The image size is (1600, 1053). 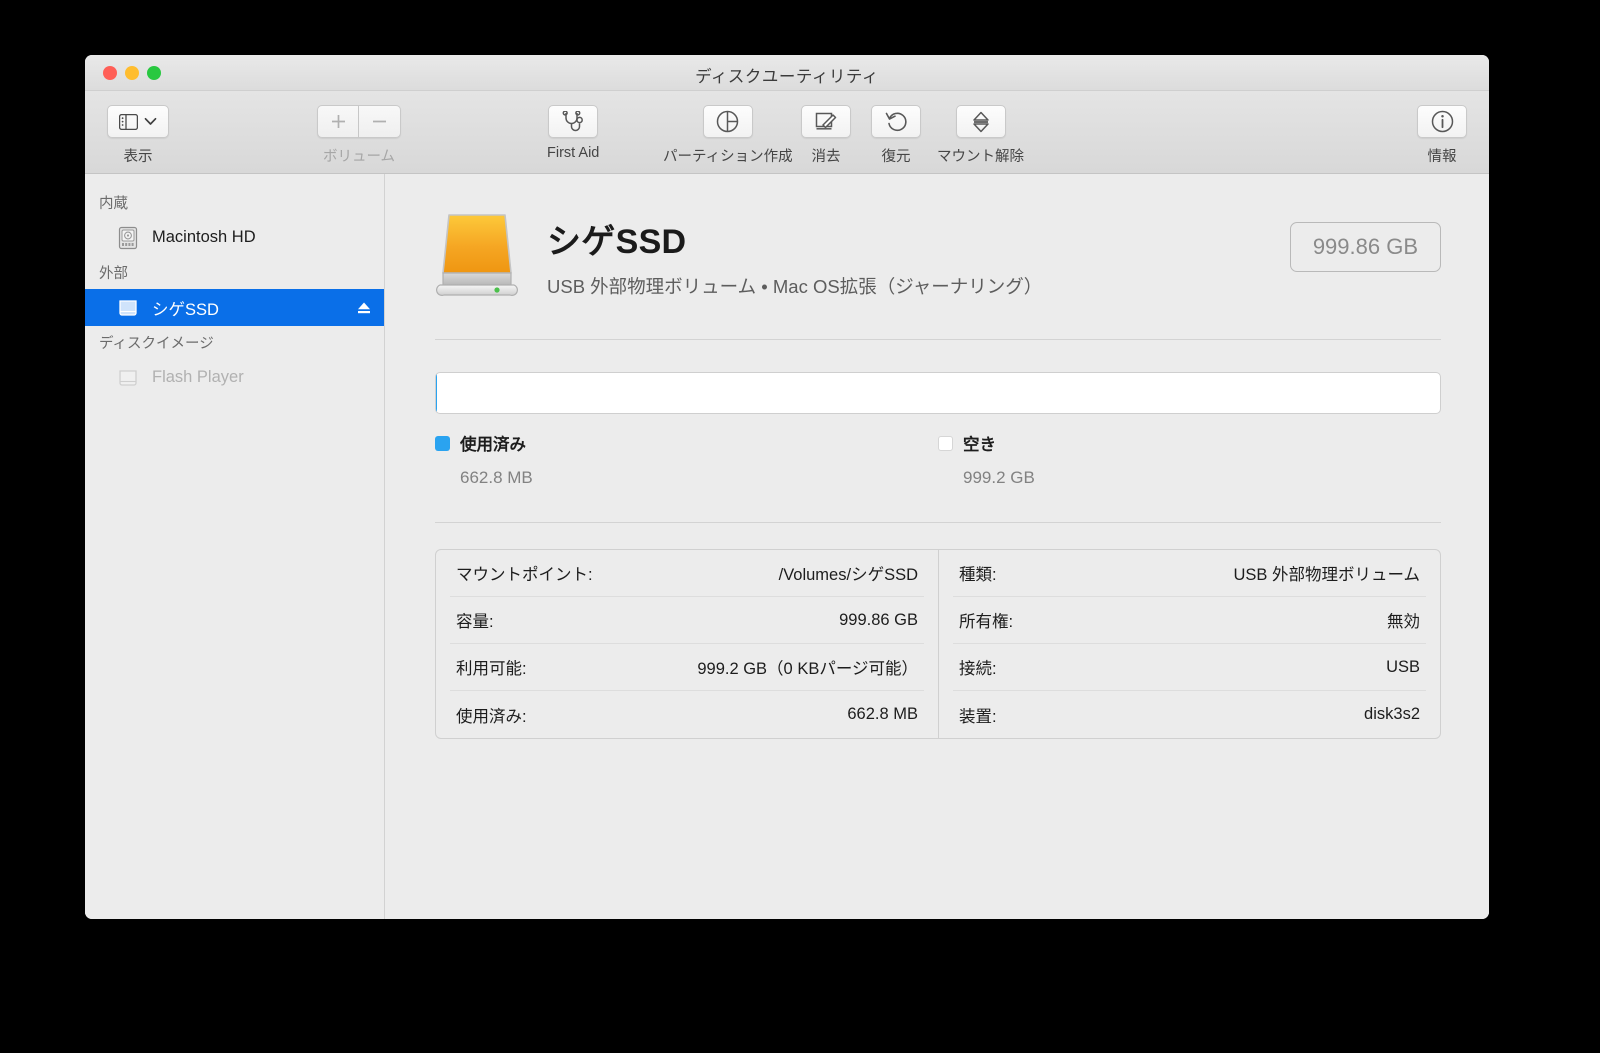 I want to click on info-key: 容量:, so click(x=475, y=622).